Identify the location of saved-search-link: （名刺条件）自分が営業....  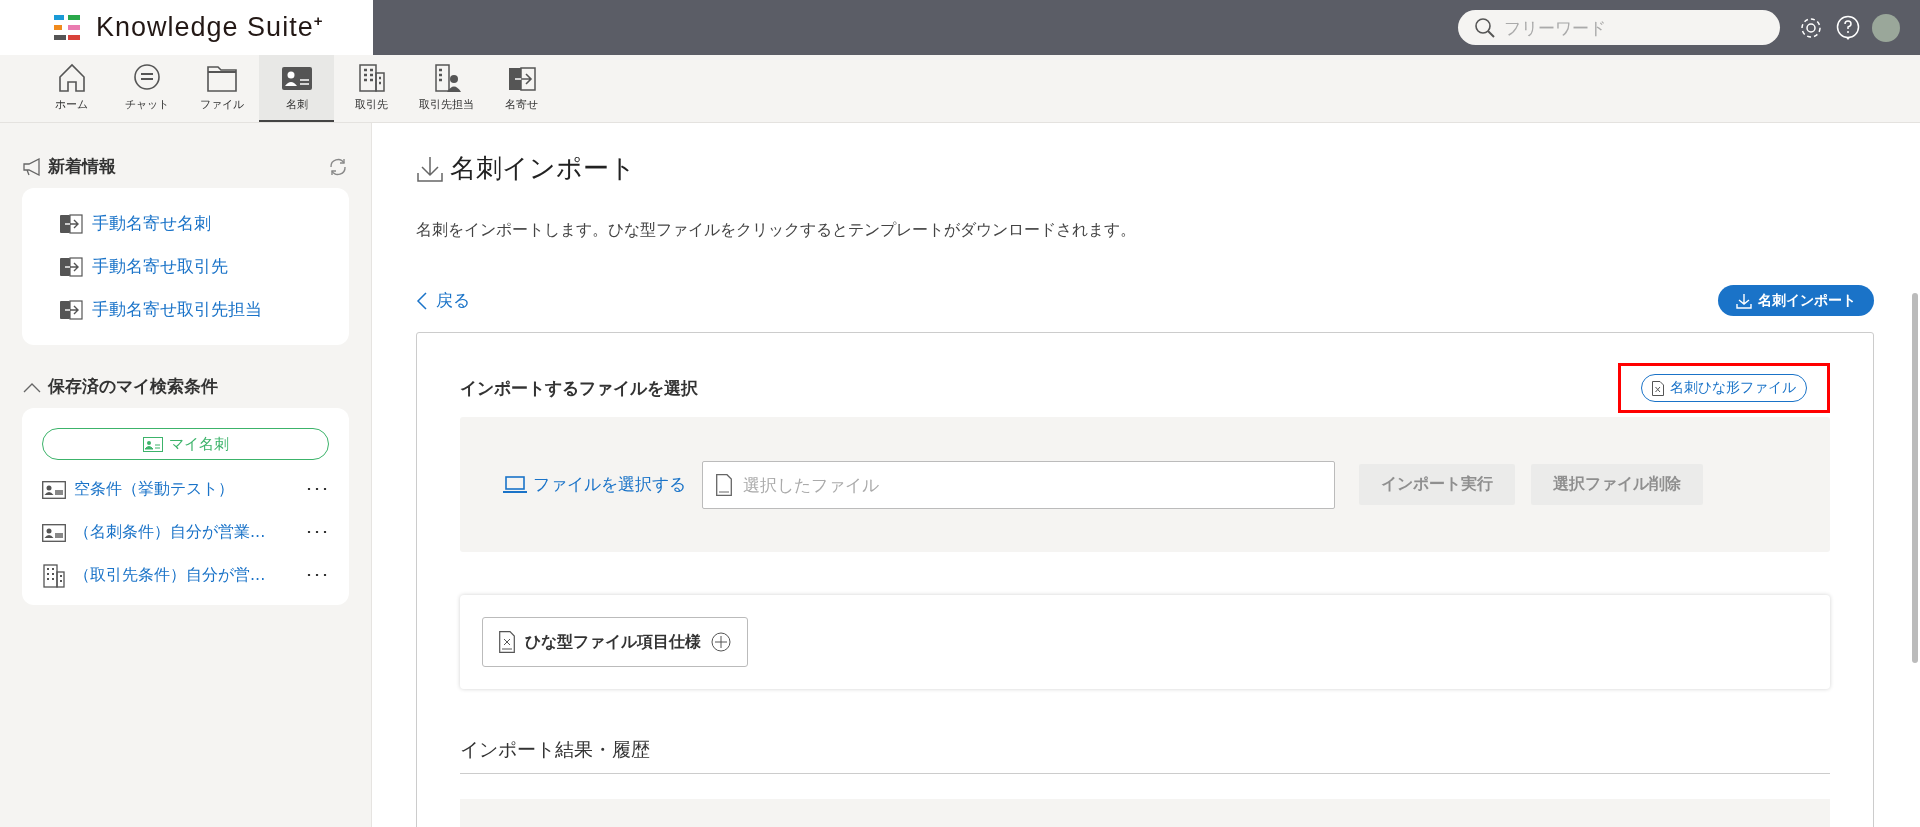
(185, 532).